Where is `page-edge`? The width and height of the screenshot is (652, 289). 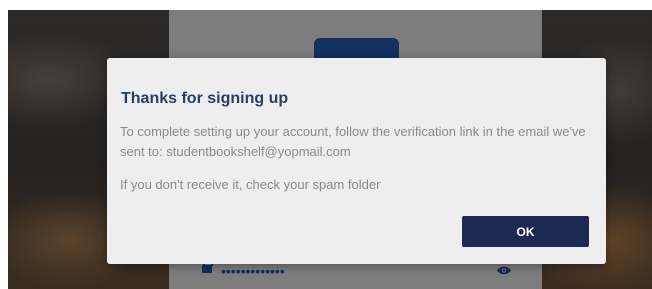
page-edge is located at coordinates (4, 144).